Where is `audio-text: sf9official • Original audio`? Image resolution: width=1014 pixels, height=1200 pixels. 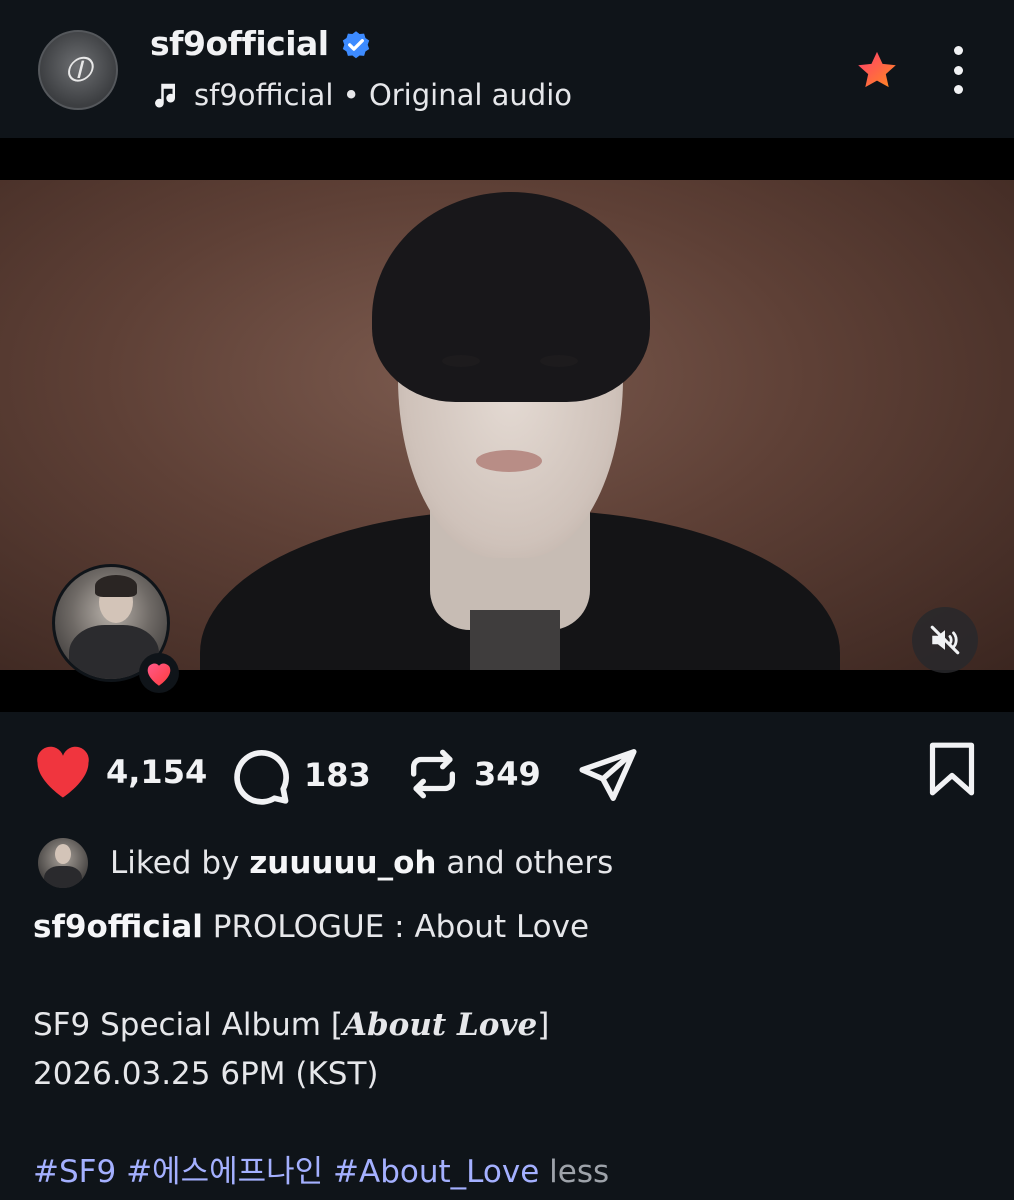
audio-text: sf9official • Original audio is located at coordinates (383, 95).